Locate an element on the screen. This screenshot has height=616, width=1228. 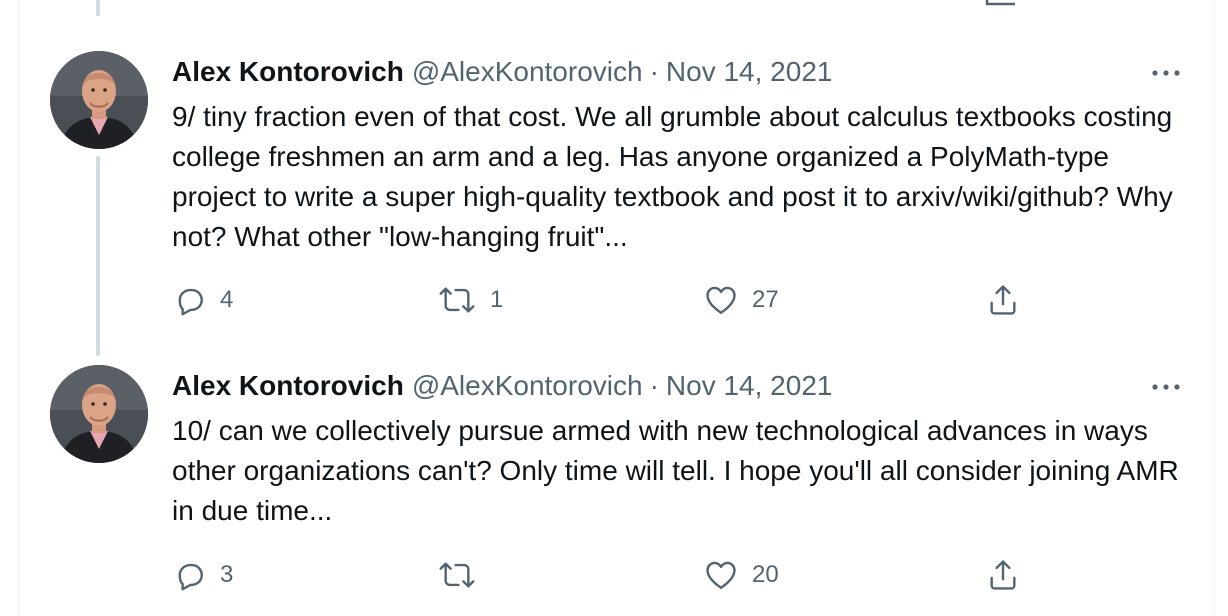
retweet-button is located at coordinates (464, 575).